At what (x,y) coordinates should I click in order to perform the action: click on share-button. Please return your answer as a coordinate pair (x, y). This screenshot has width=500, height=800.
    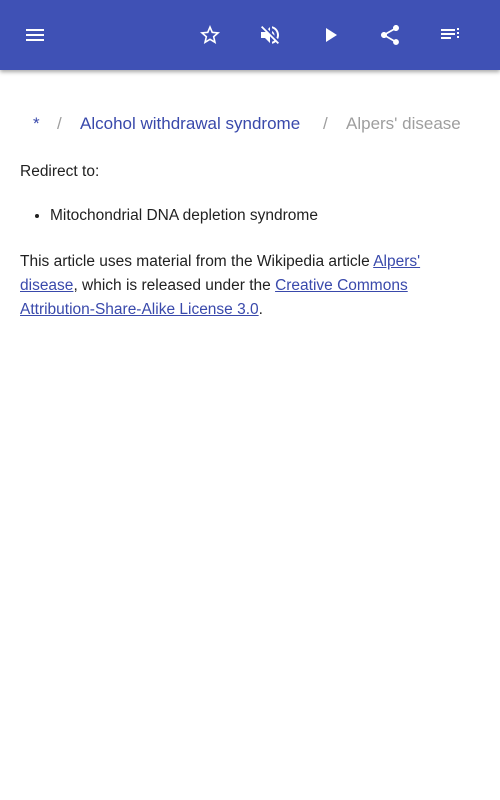
    Looking at the image, I should click on (390, 35).